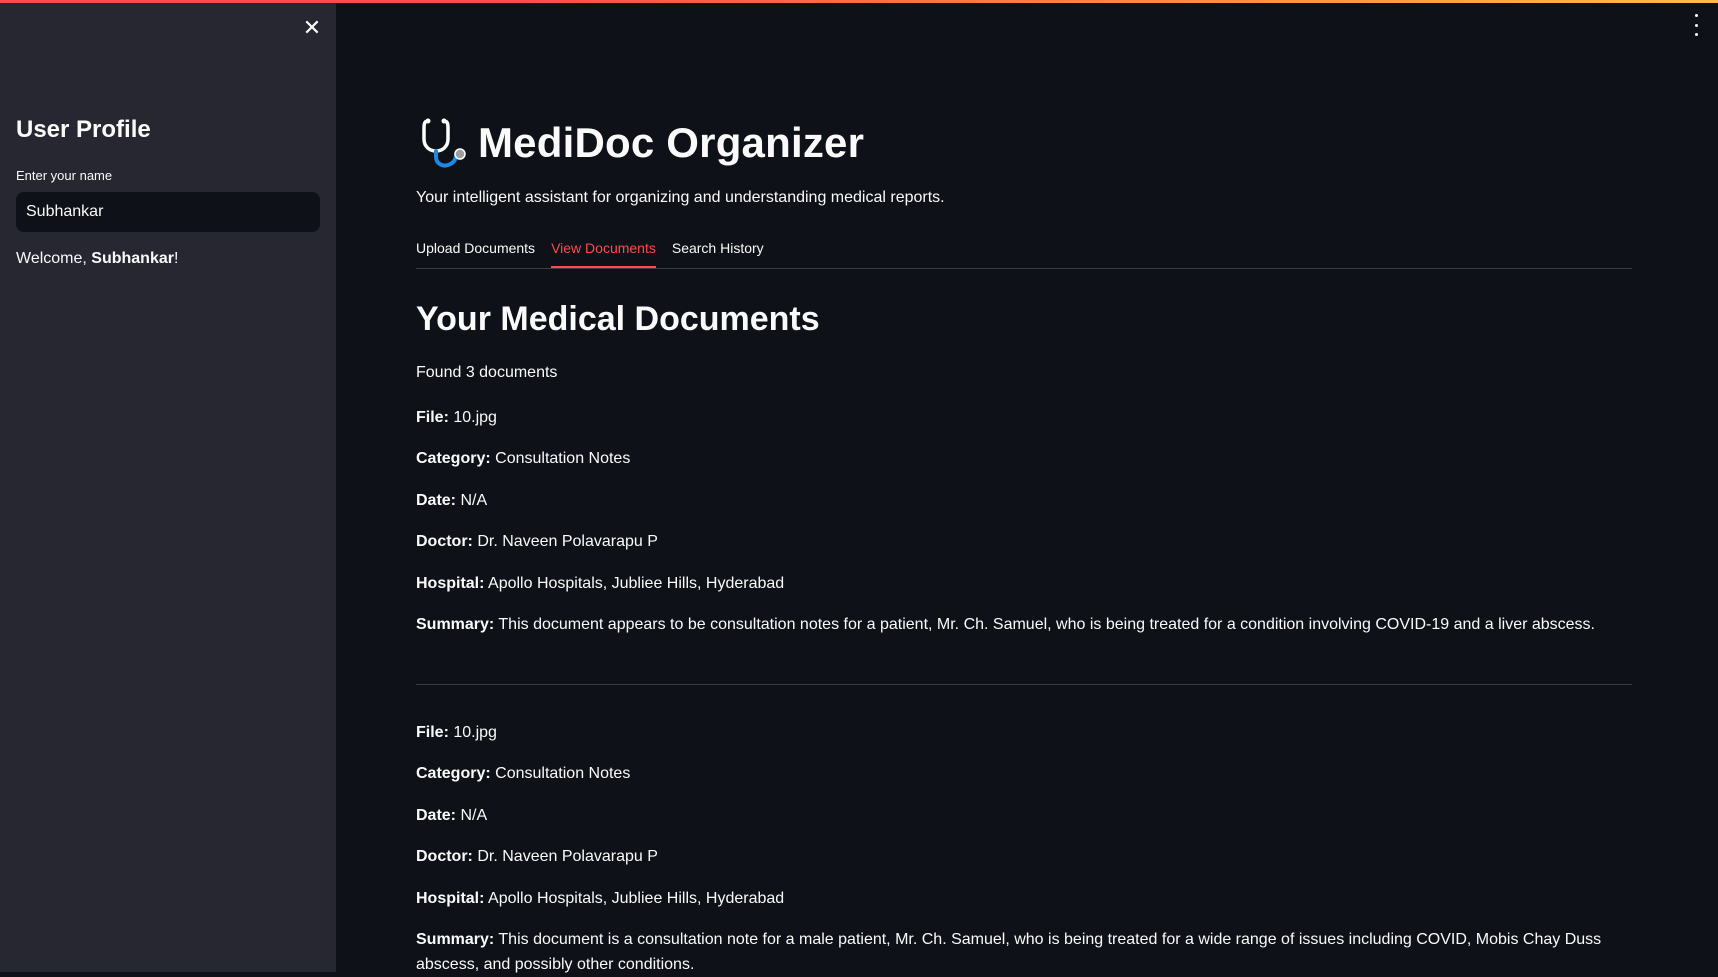  What do you see at coordinates (444, 143) in the screenshot?
I see `stethoscope-icon` at bounding box center [444, 143].